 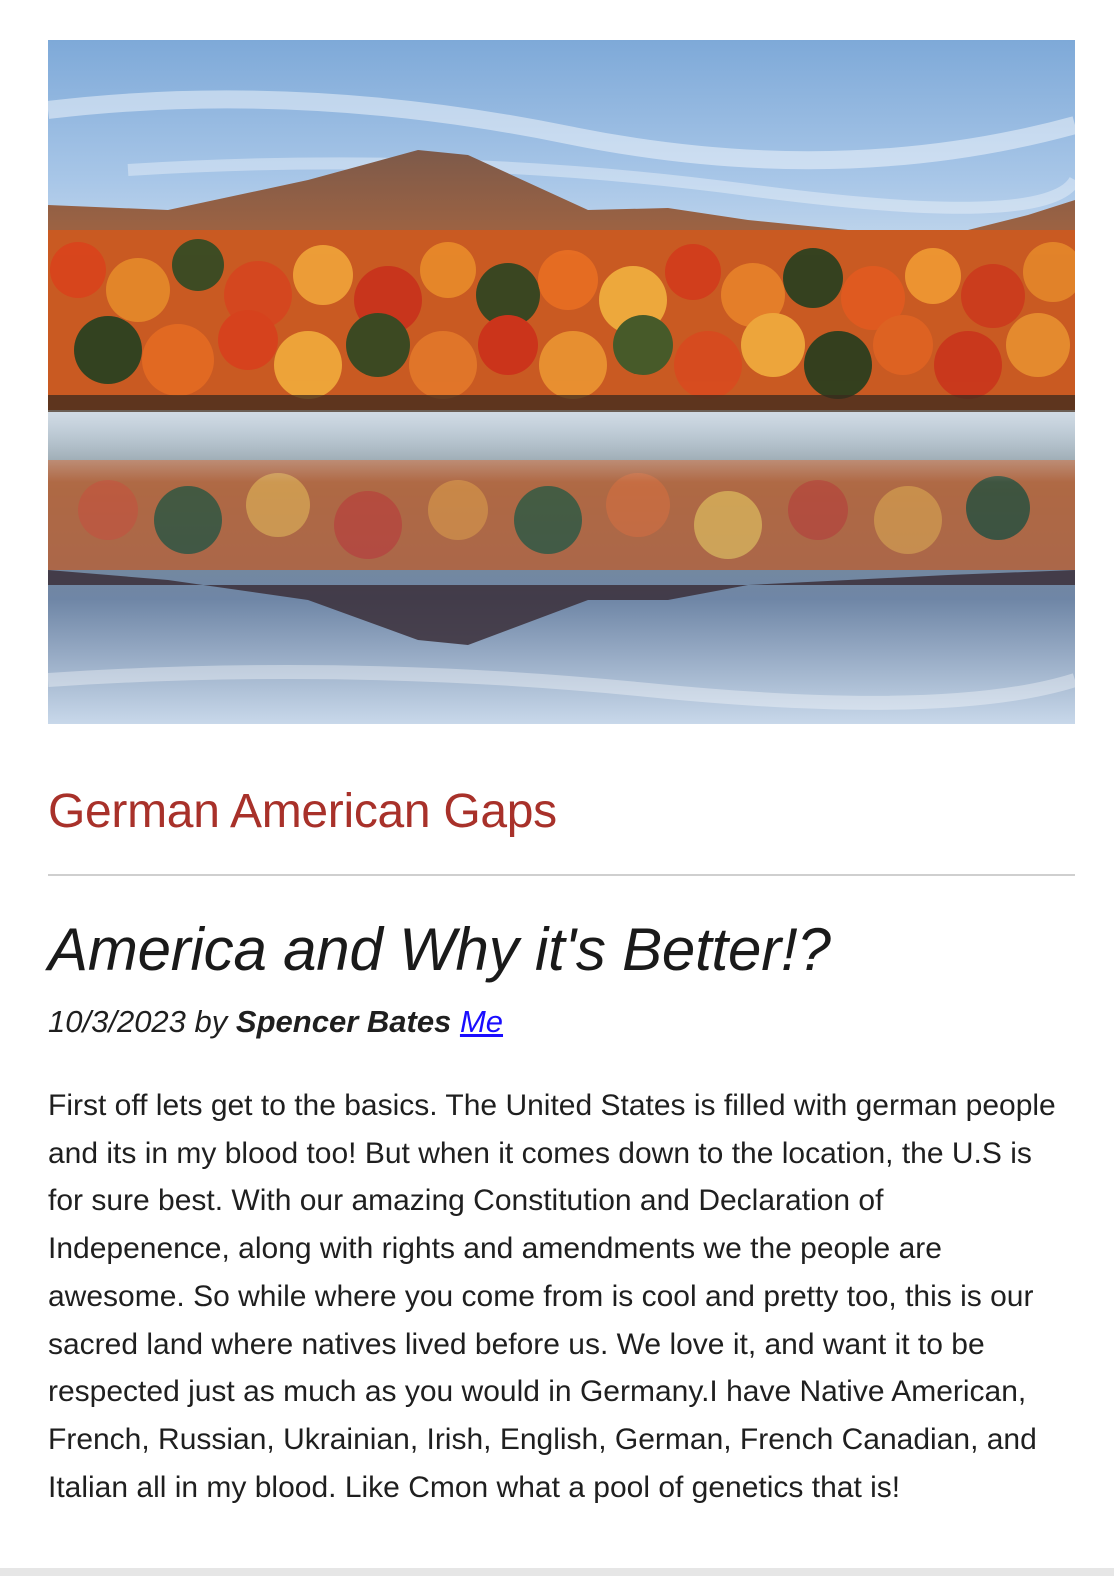 I want to click on header-divider, so click(x=561, y=875).